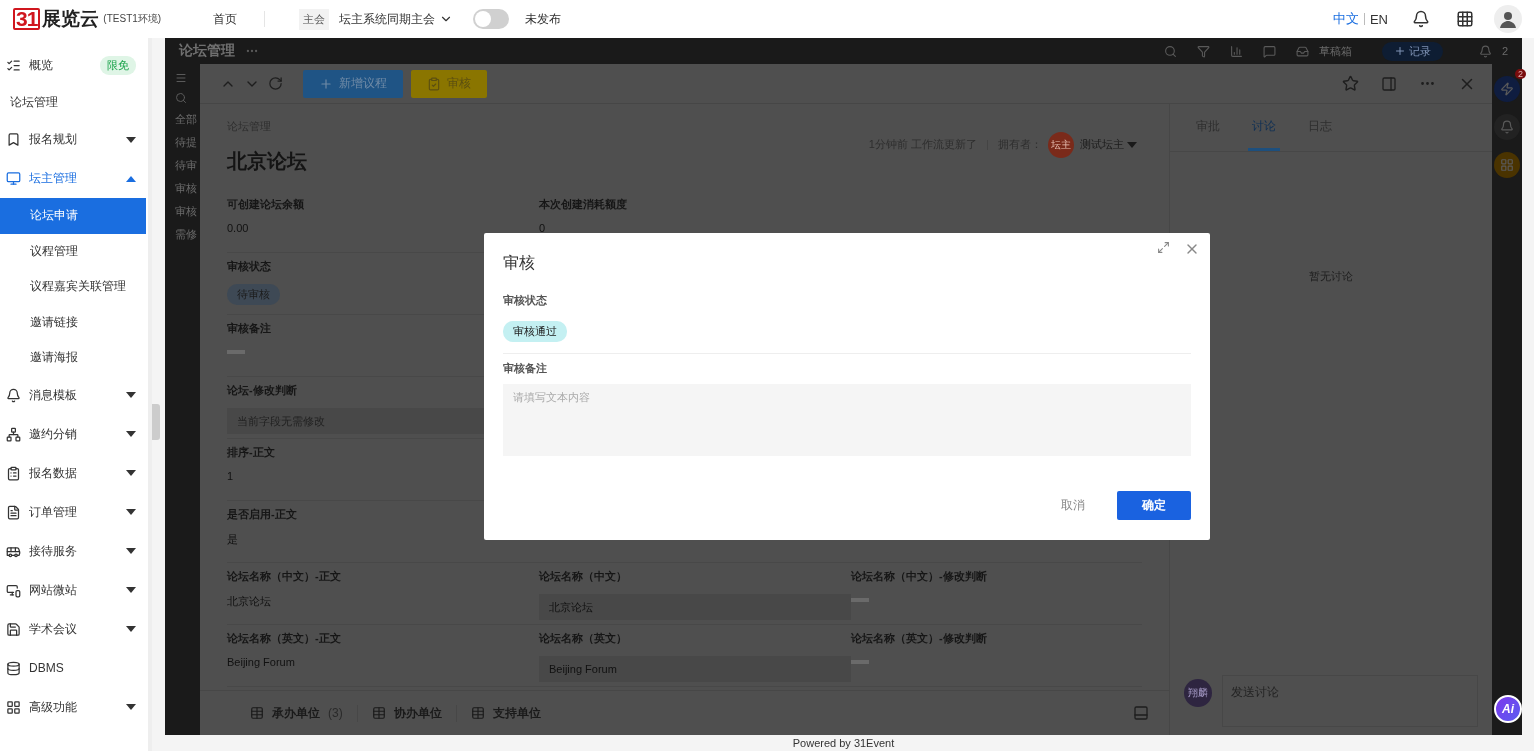 The height and width of the screenshot is (751, 1534). What do you see at coordinates (73, 216) in the screenshot?
I see `sidebar-subitem: 论坛申请` at bounding box center [73, 216].